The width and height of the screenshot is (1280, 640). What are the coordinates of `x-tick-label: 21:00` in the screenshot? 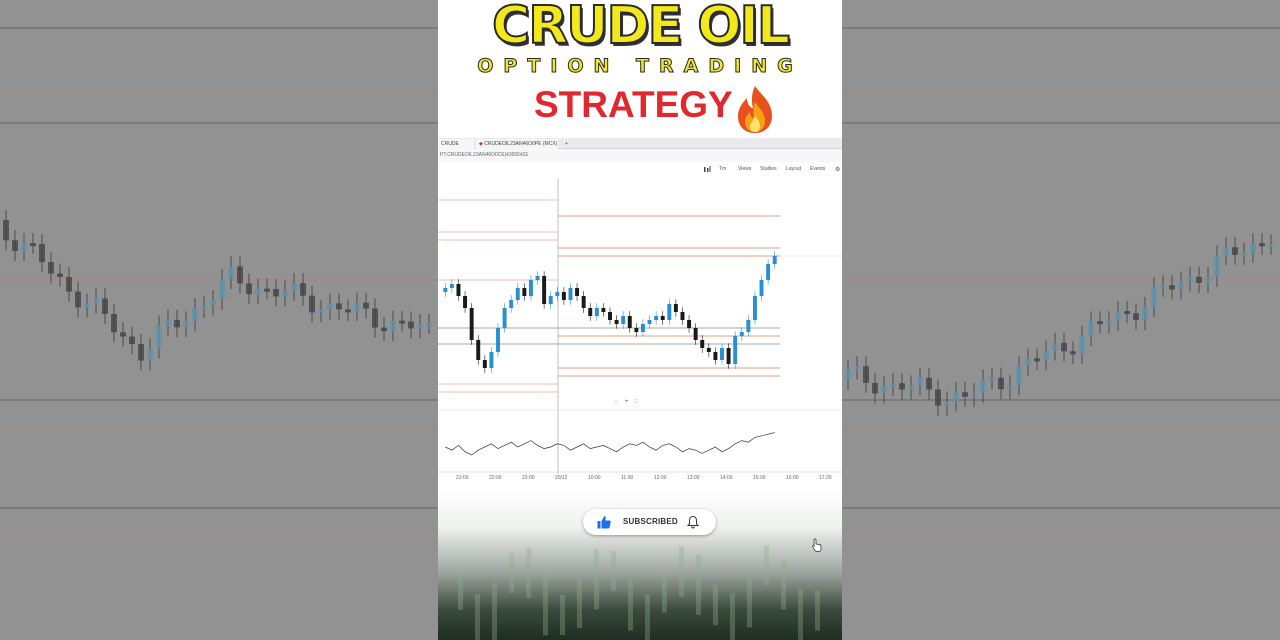 It's located at (462, 478).